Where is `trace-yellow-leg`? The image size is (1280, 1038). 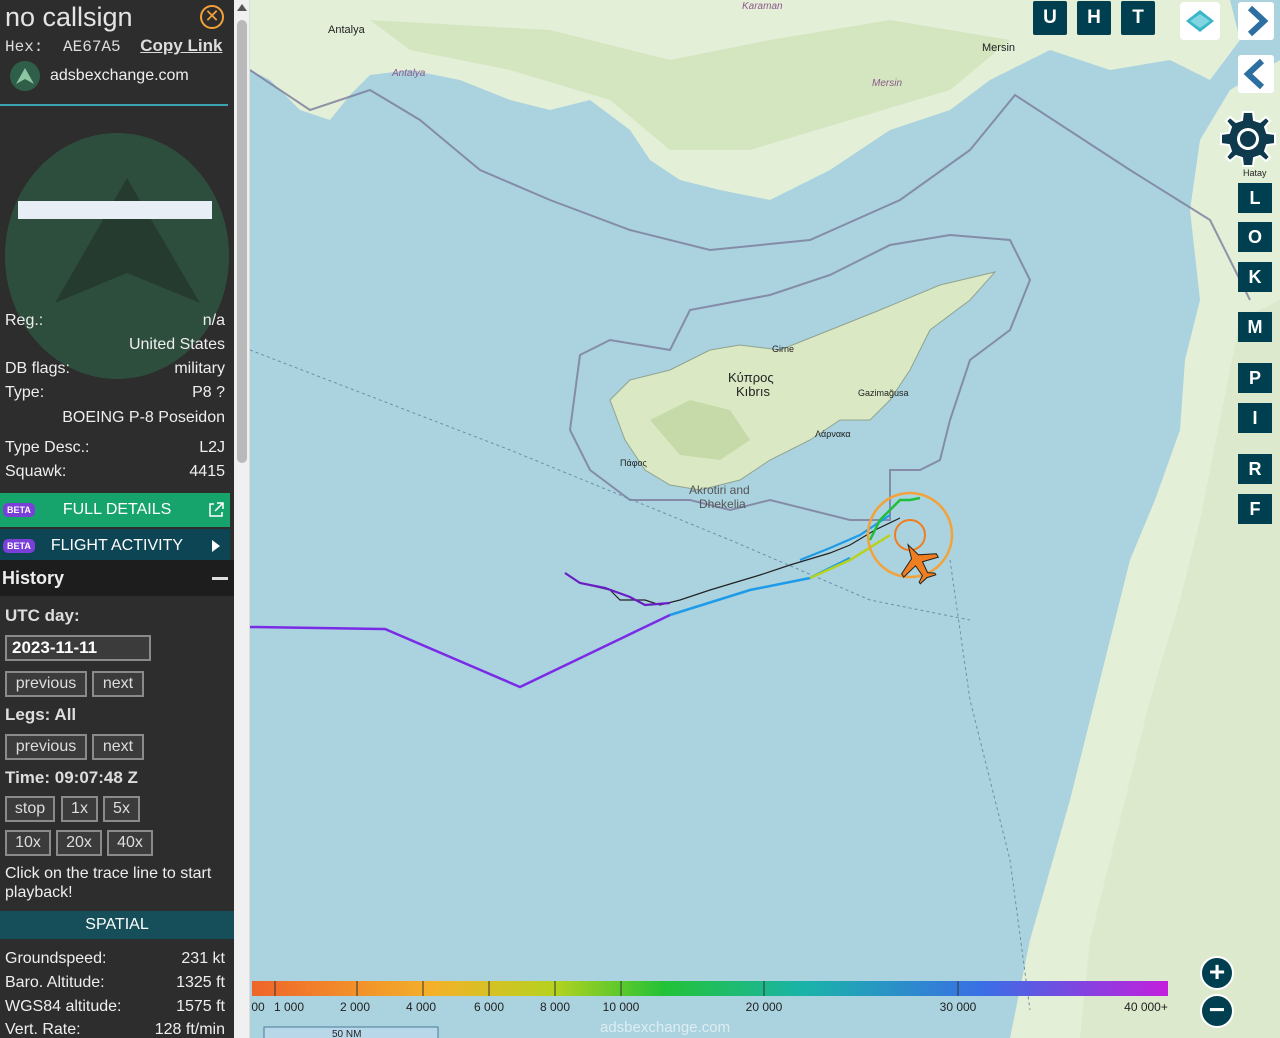
trace-yellow-leg is located at coordinates (850, 556).